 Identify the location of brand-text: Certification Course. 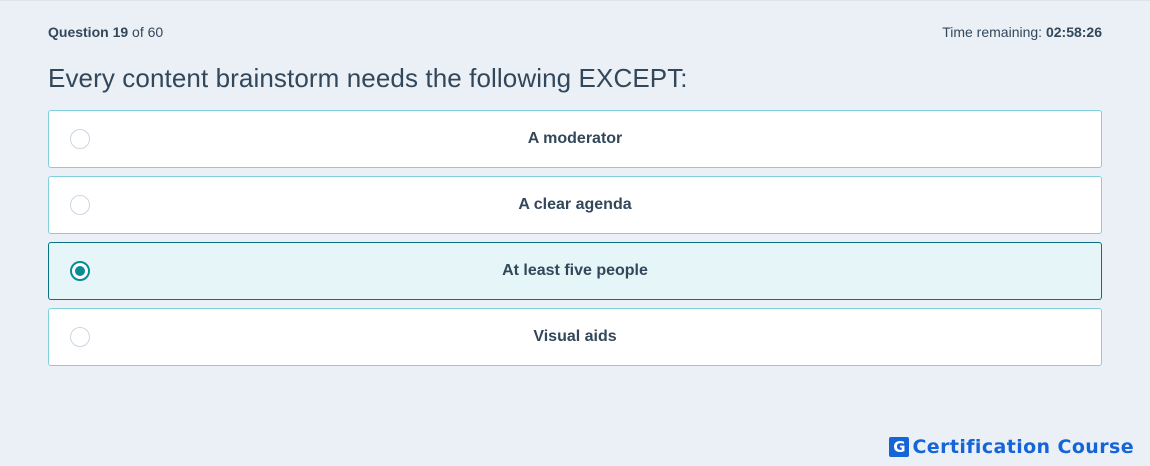
(1023, 447).